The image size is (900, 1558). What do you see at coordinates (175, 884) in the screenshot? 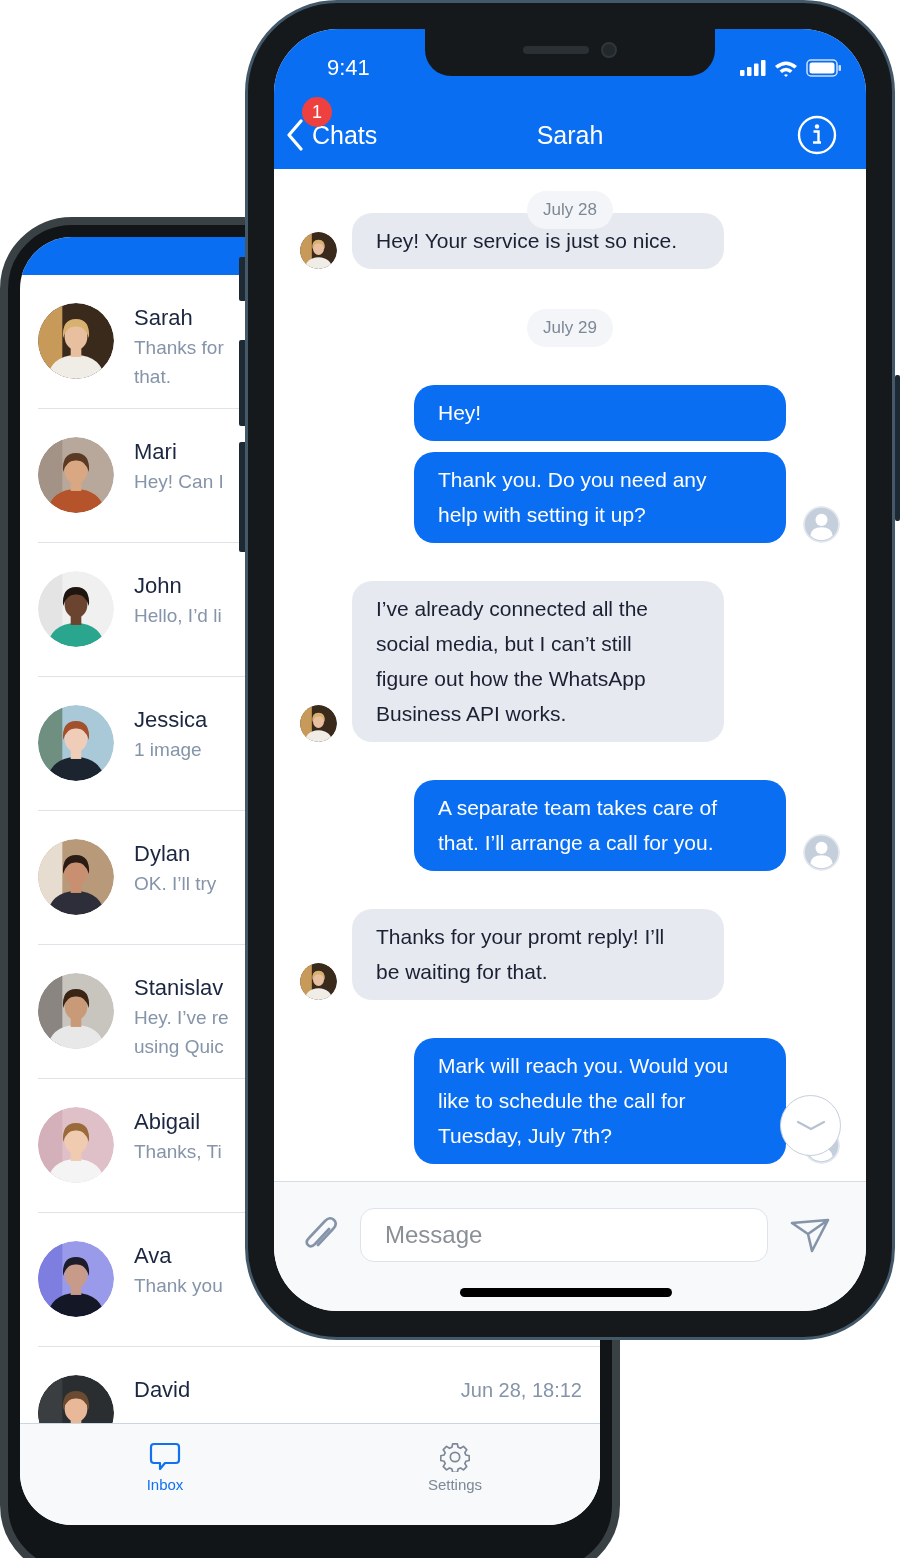
I see `message-preview: OK. I’ll try` at bounding box center [175, 884].